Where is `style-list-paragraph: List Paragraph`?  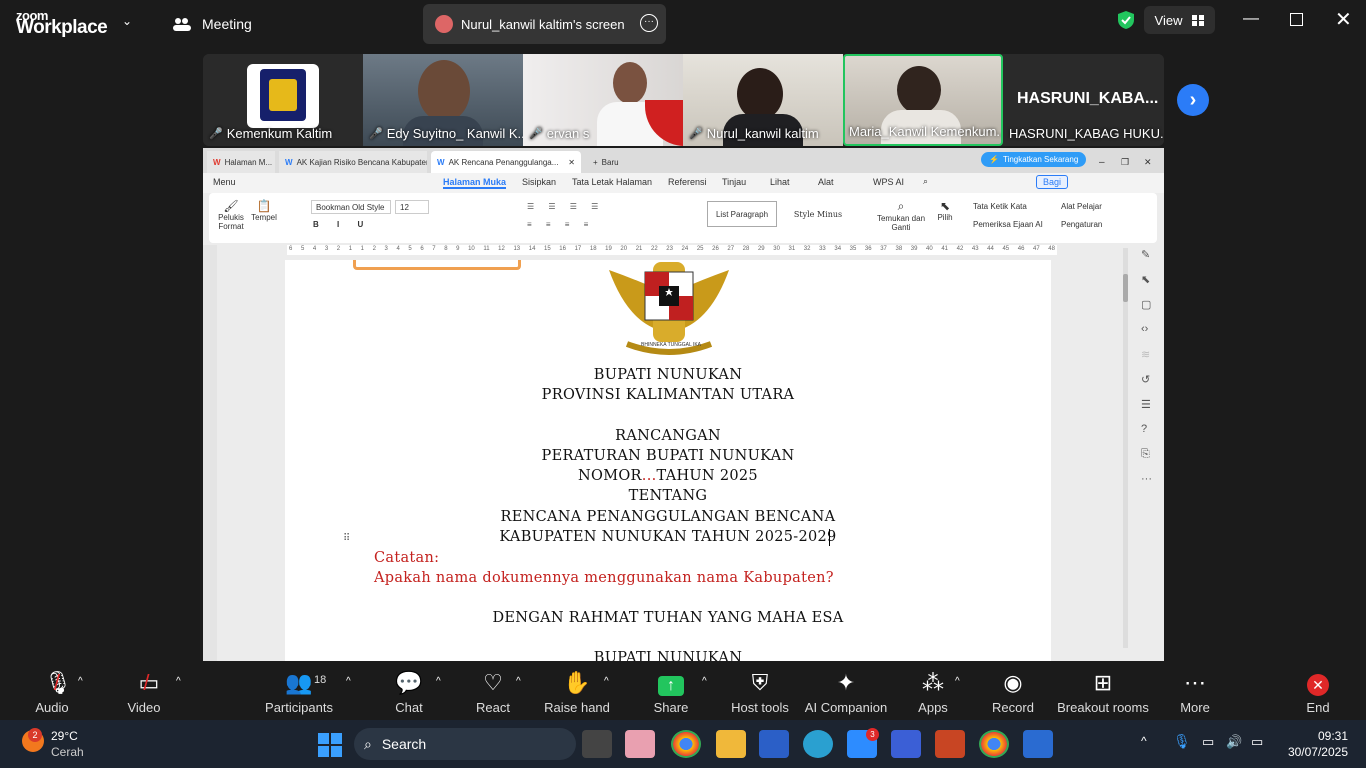
style-list-paragraph: List Paragraph is located at coordinates (742, 214).